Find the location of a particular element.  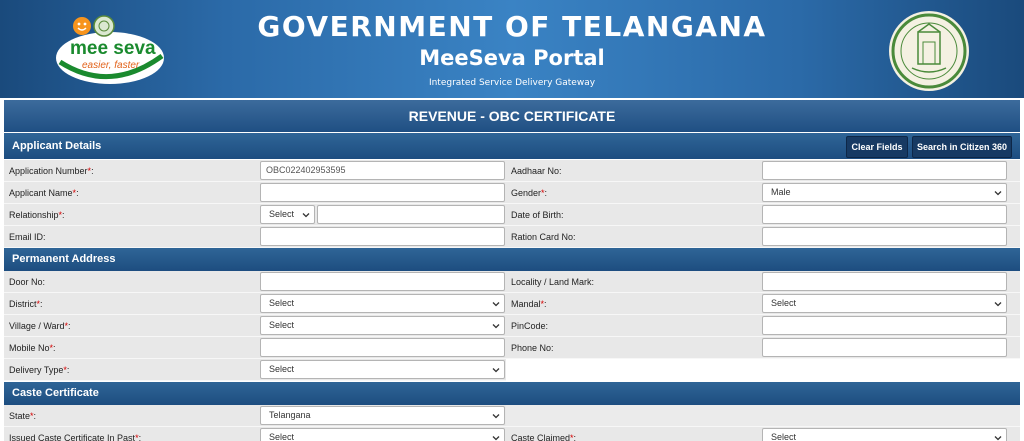

village-label: Village / Ward*: is located at coordinates (129, 326).